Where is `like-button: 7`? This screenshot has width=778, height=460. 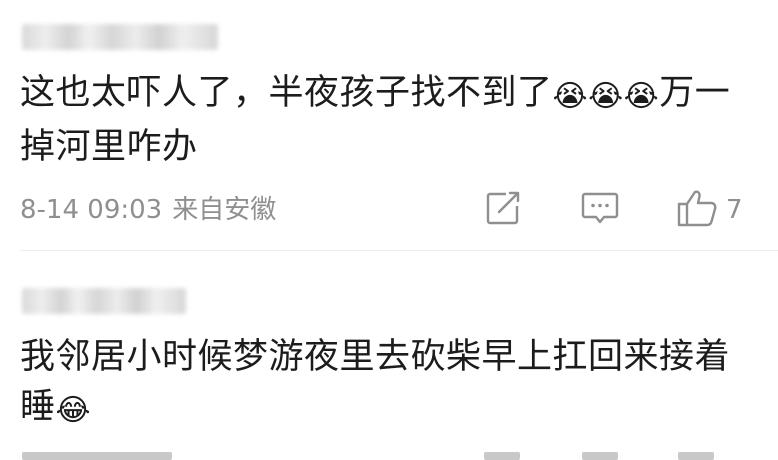
like-button: 7 is located at coordinates (709, 210).